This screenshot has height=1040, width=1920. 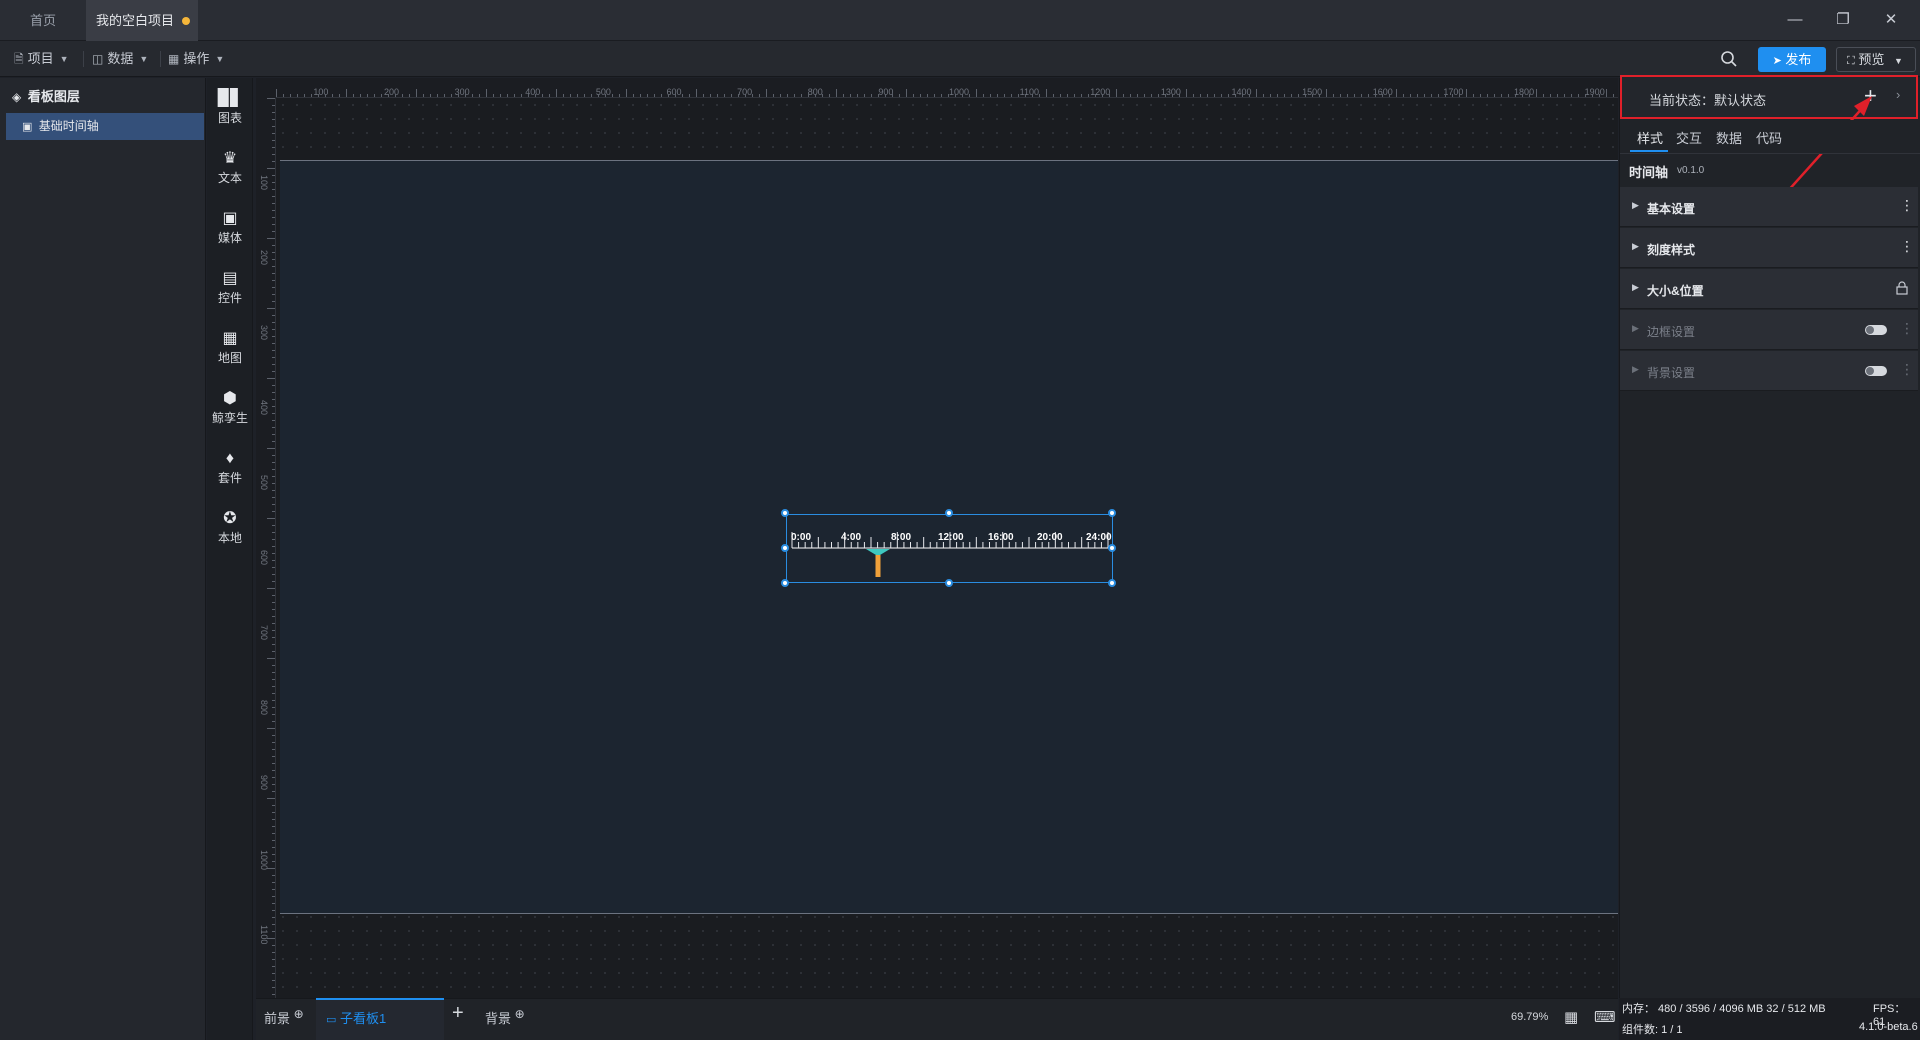 What do you see at coordinates (1571, 1017) in the screenshot?
I see `fit-screen-icon: ▦` at bounding box center [1571, 1017].